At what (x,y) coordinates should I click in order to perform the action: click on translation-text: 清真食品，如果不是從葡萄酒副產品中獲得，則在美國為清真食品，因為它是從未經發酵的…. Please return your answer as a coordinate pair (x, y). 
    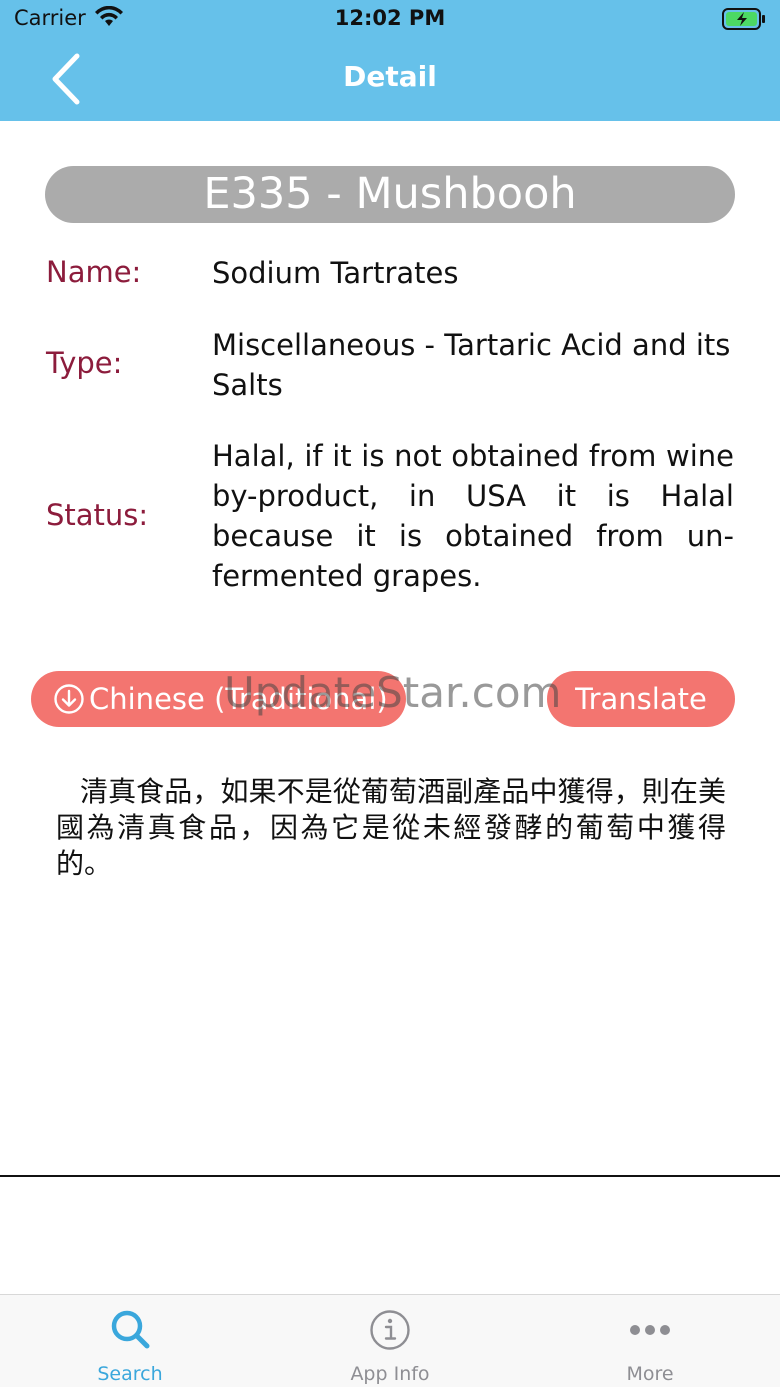
    Looking at the image, I should click on (391, 827).